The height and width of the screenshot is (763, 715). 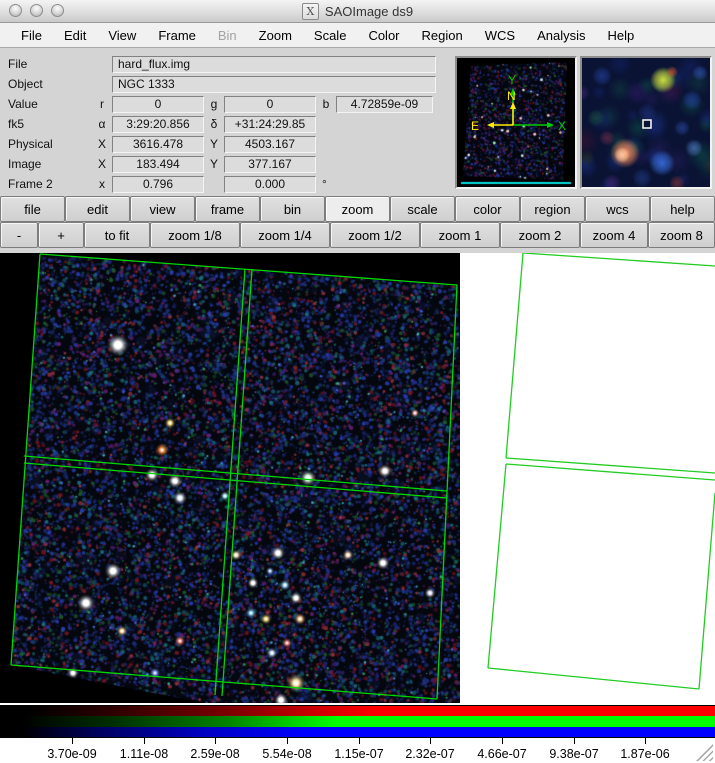 What do you see at coordinates (487, 209) in the screenshot?
I see `toolbar-button-color: color` at bounding box center [487, 209].